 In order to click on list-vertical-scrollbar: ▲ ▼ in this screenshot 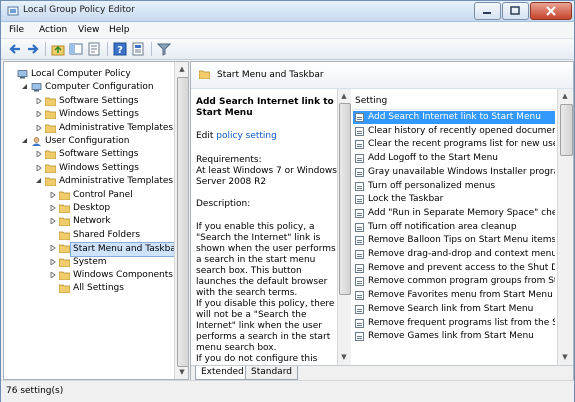, I will do `click(565, 227)`.